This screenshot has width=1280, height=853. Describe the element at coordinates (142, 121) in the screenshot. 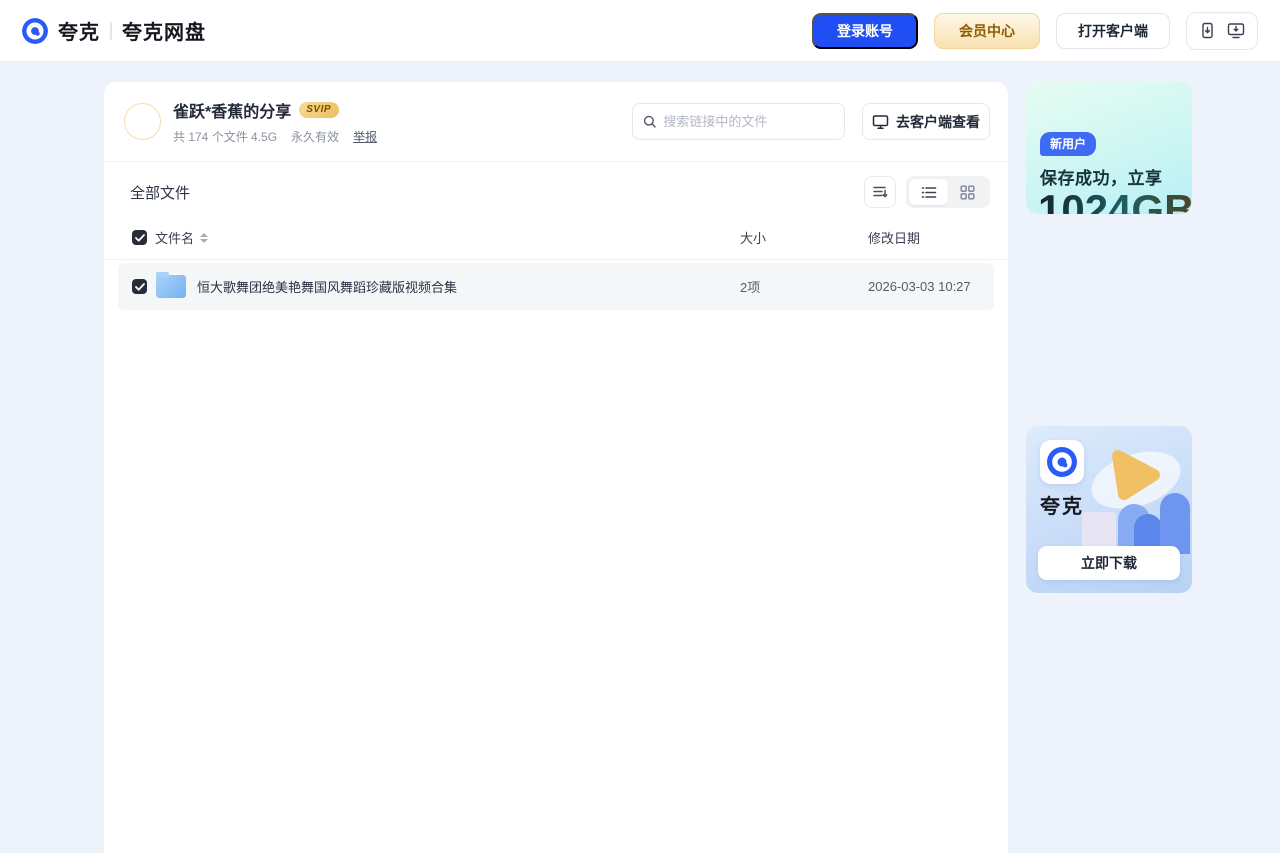

I see `sharer-avatar` at that location.